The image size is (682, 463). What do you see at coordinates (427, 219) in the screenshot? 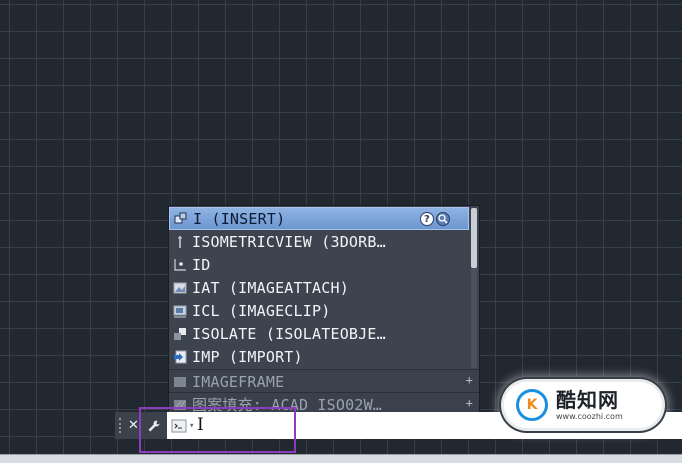
I see `help-icon: ?` at bounding box center [427, 219].